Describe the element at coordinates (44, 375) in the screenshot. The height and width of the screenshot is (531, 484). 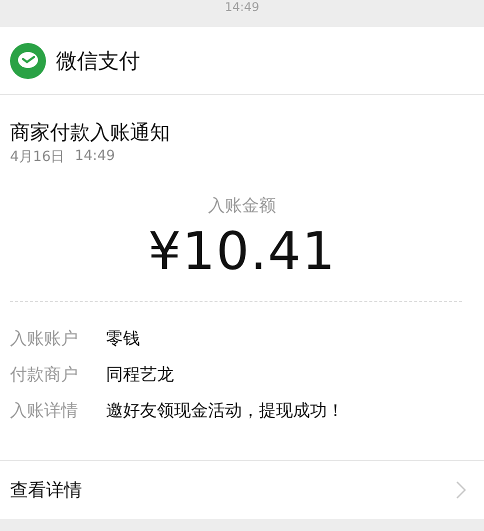
I see `detail-label: 付款商户` at that location.